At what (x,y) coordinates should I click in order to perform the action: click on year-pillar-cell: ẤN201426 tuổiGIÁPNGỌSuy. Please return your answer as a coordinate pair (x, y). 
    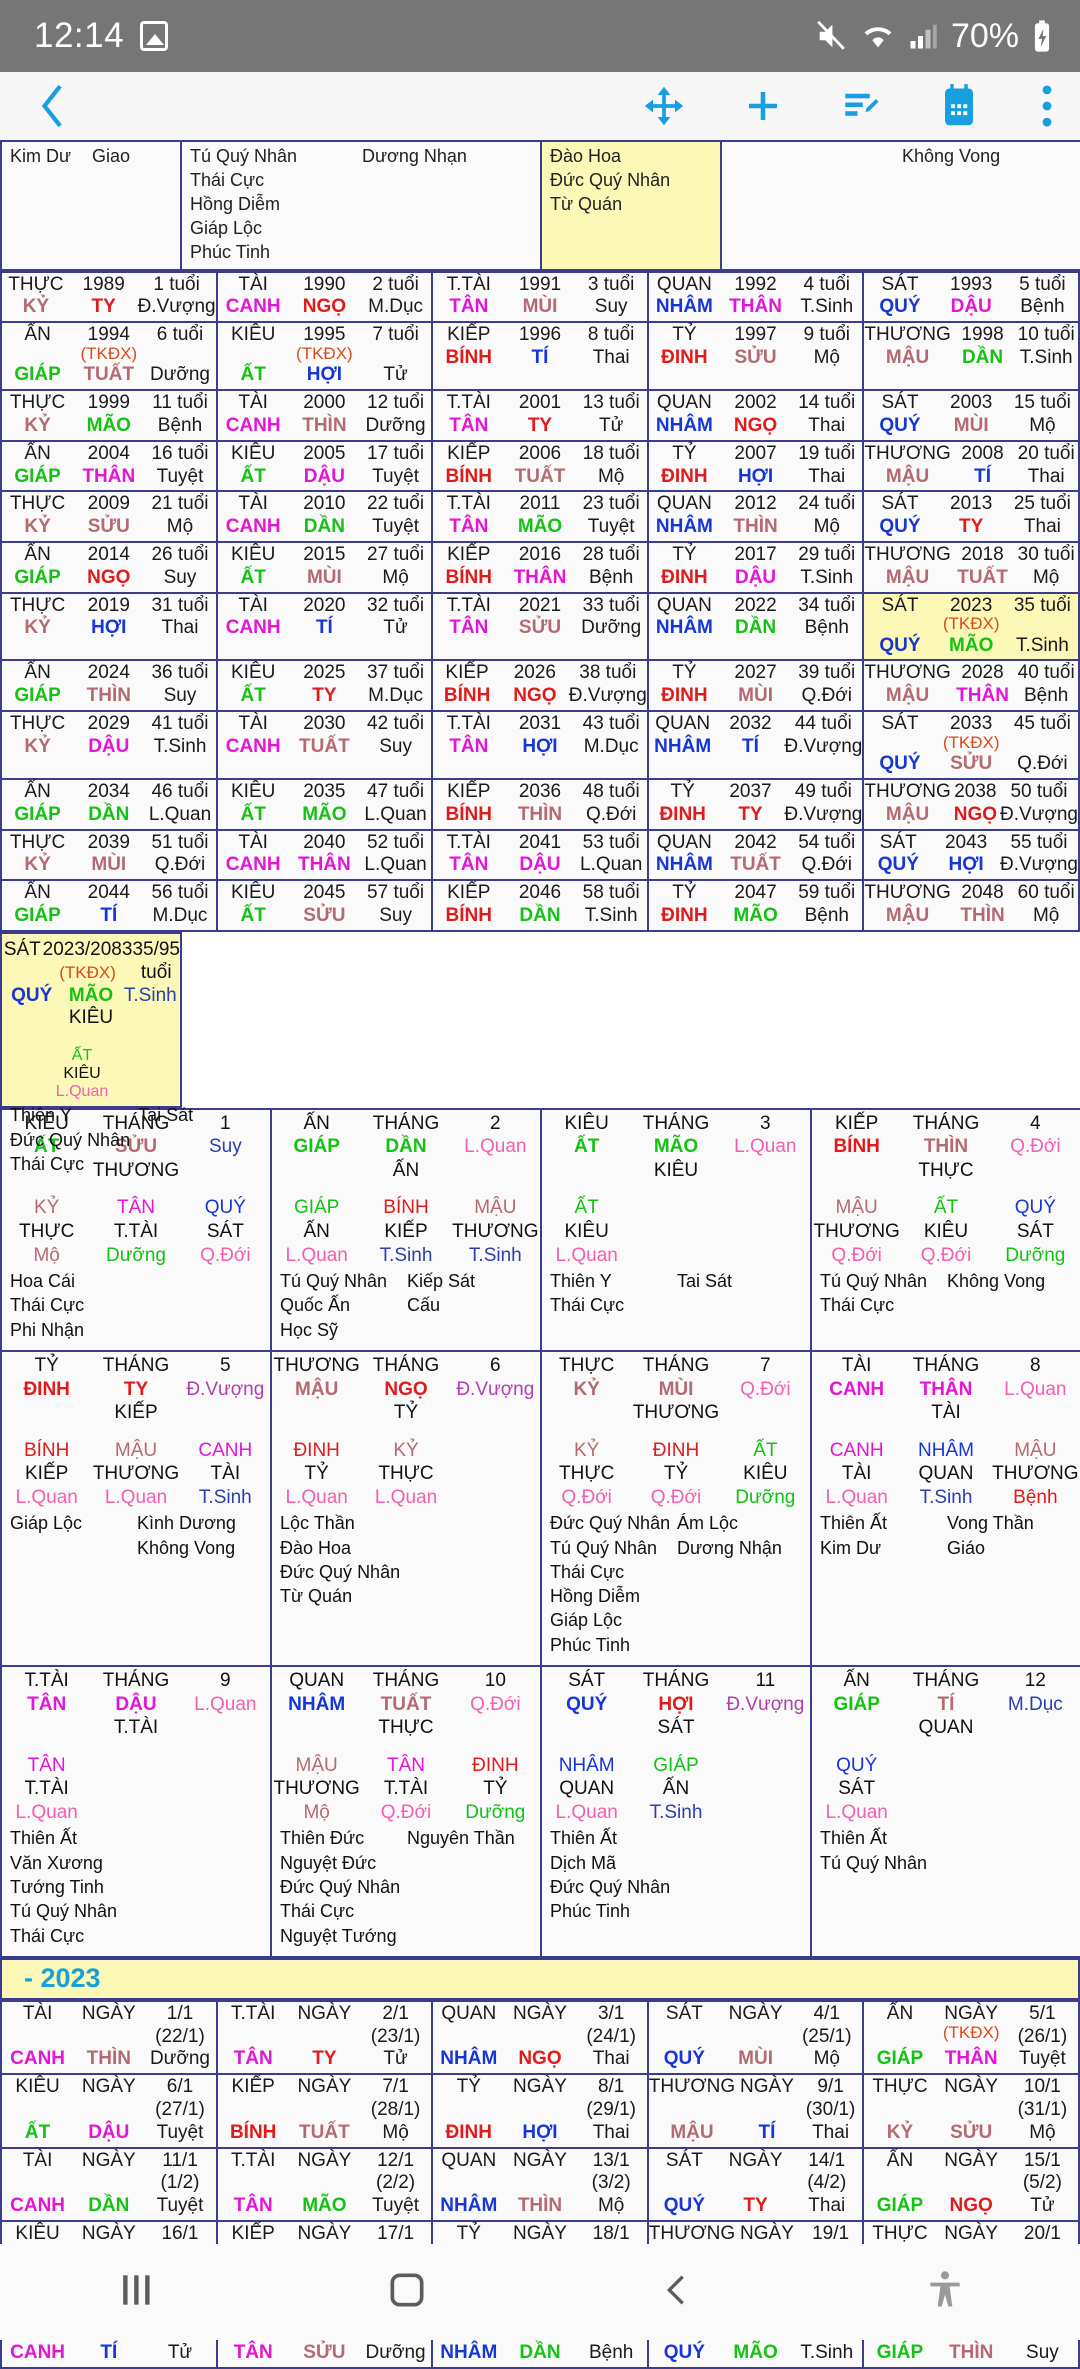
    Looking at the image, I should click on (109, 567).